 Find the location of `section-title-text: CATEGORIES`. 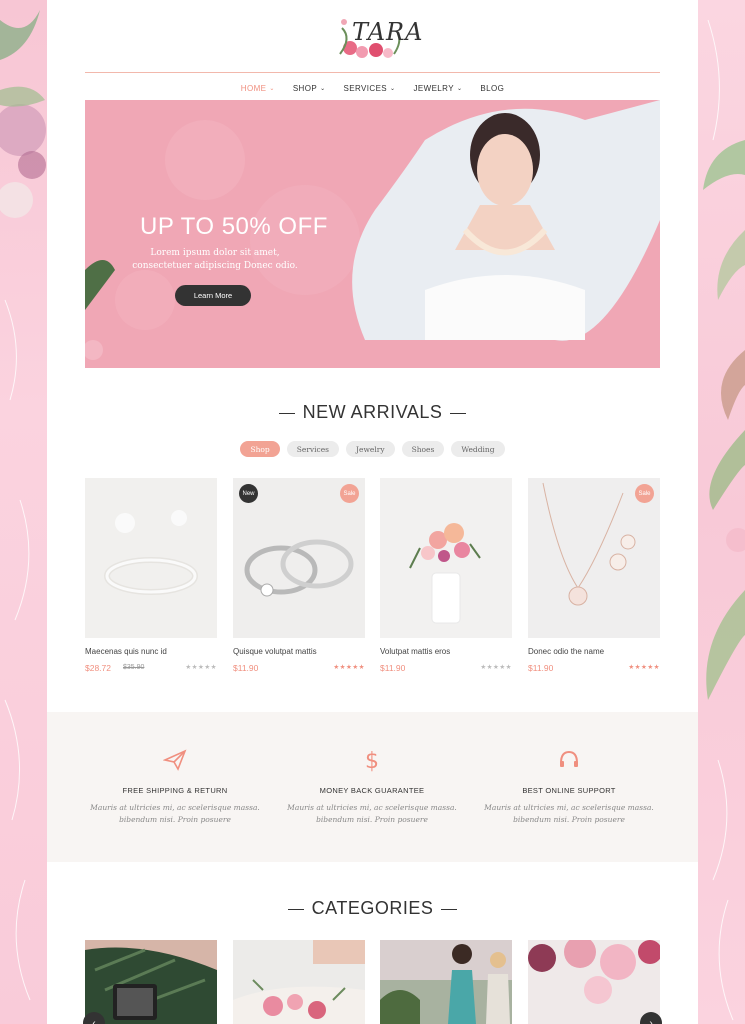

section-title-text: CATEGORIES is located at coordinates (372, 908).